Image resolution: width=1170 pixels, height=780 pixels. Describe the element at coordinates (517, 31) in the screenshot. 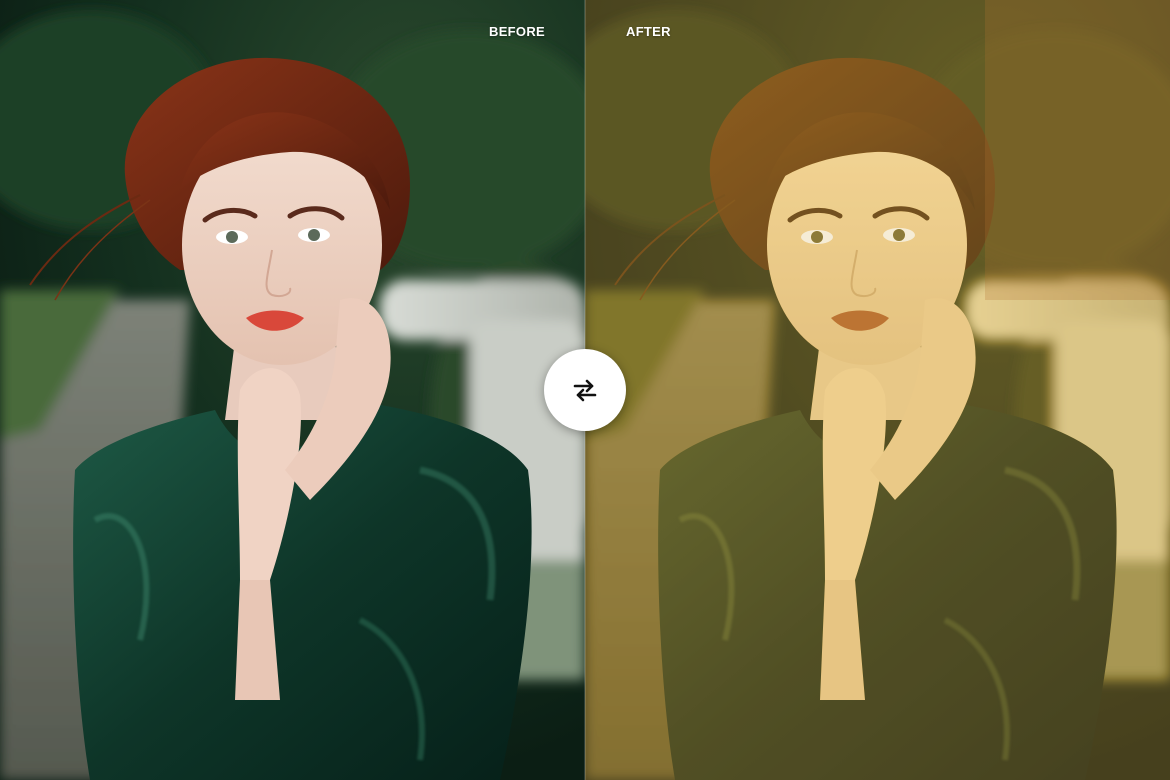

I see `before-label: BEFORE` at that location.